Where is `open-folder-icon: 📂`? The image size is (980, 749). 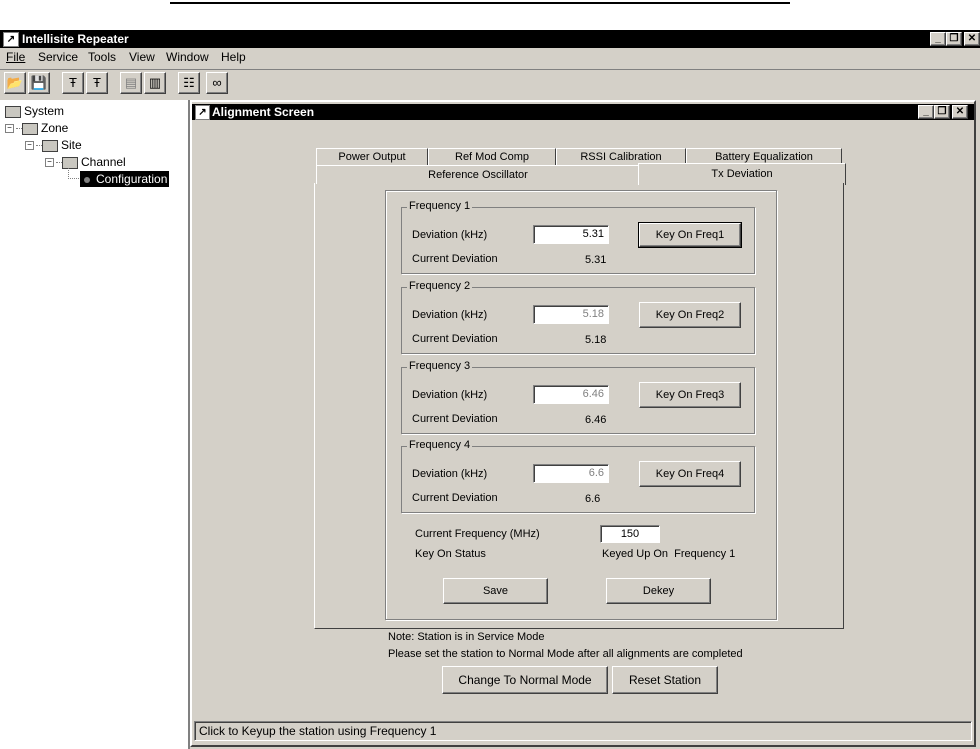 open-folder-icon: 📂 is located at coordinates (15, 83).